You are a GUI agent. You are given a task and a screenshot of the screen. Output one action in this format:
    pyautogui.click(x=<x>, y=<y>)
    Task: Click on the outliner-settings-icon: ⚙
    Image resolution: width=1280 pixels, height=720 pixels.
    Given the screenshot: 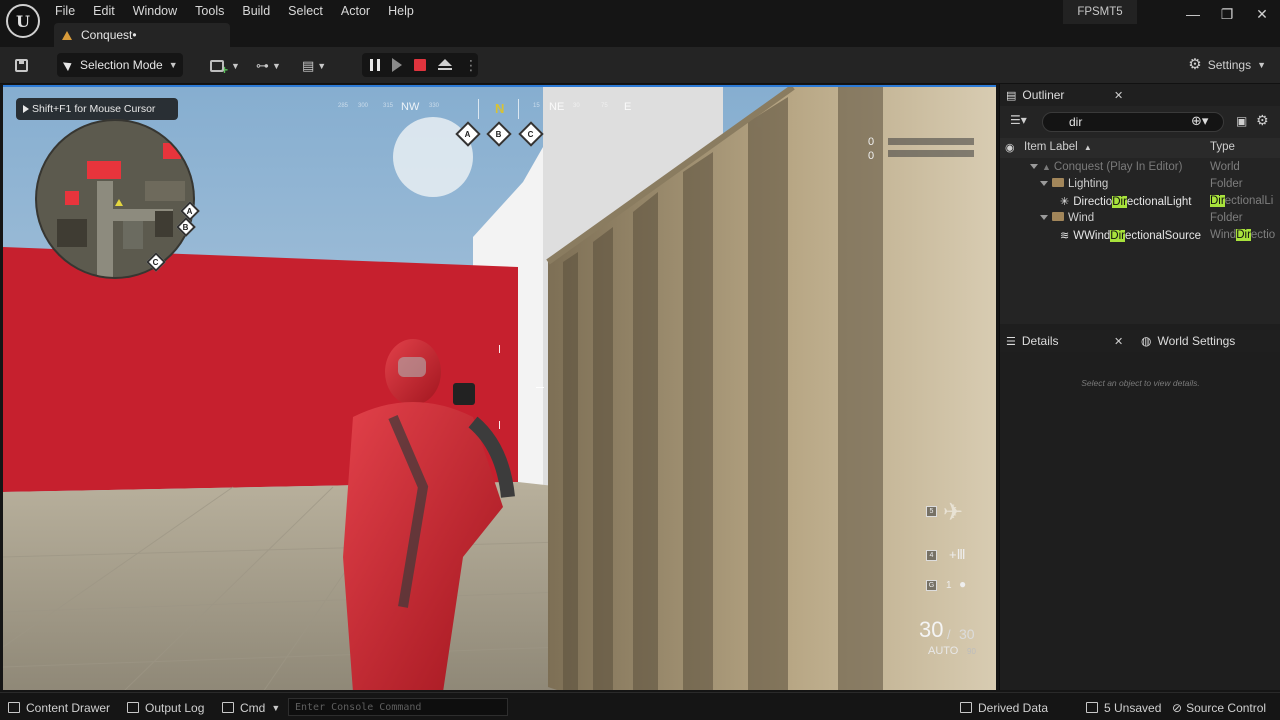 What is the action you would take?
    pyautogui.click(x=1262, y=120)
    